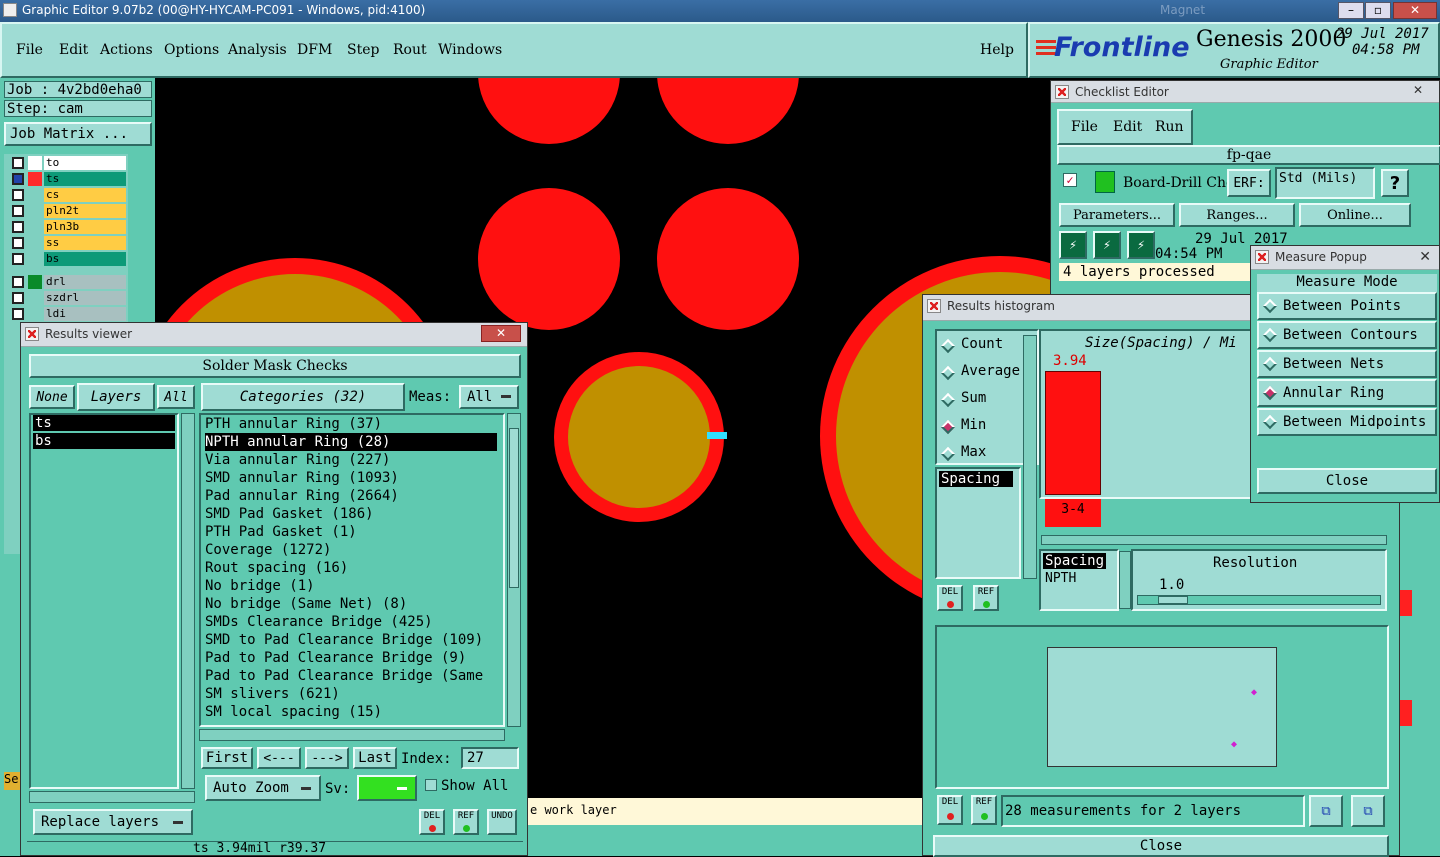  Describe the element at coordinates (490, 758) in the screenshot. I see `index-input: 27` at that location.